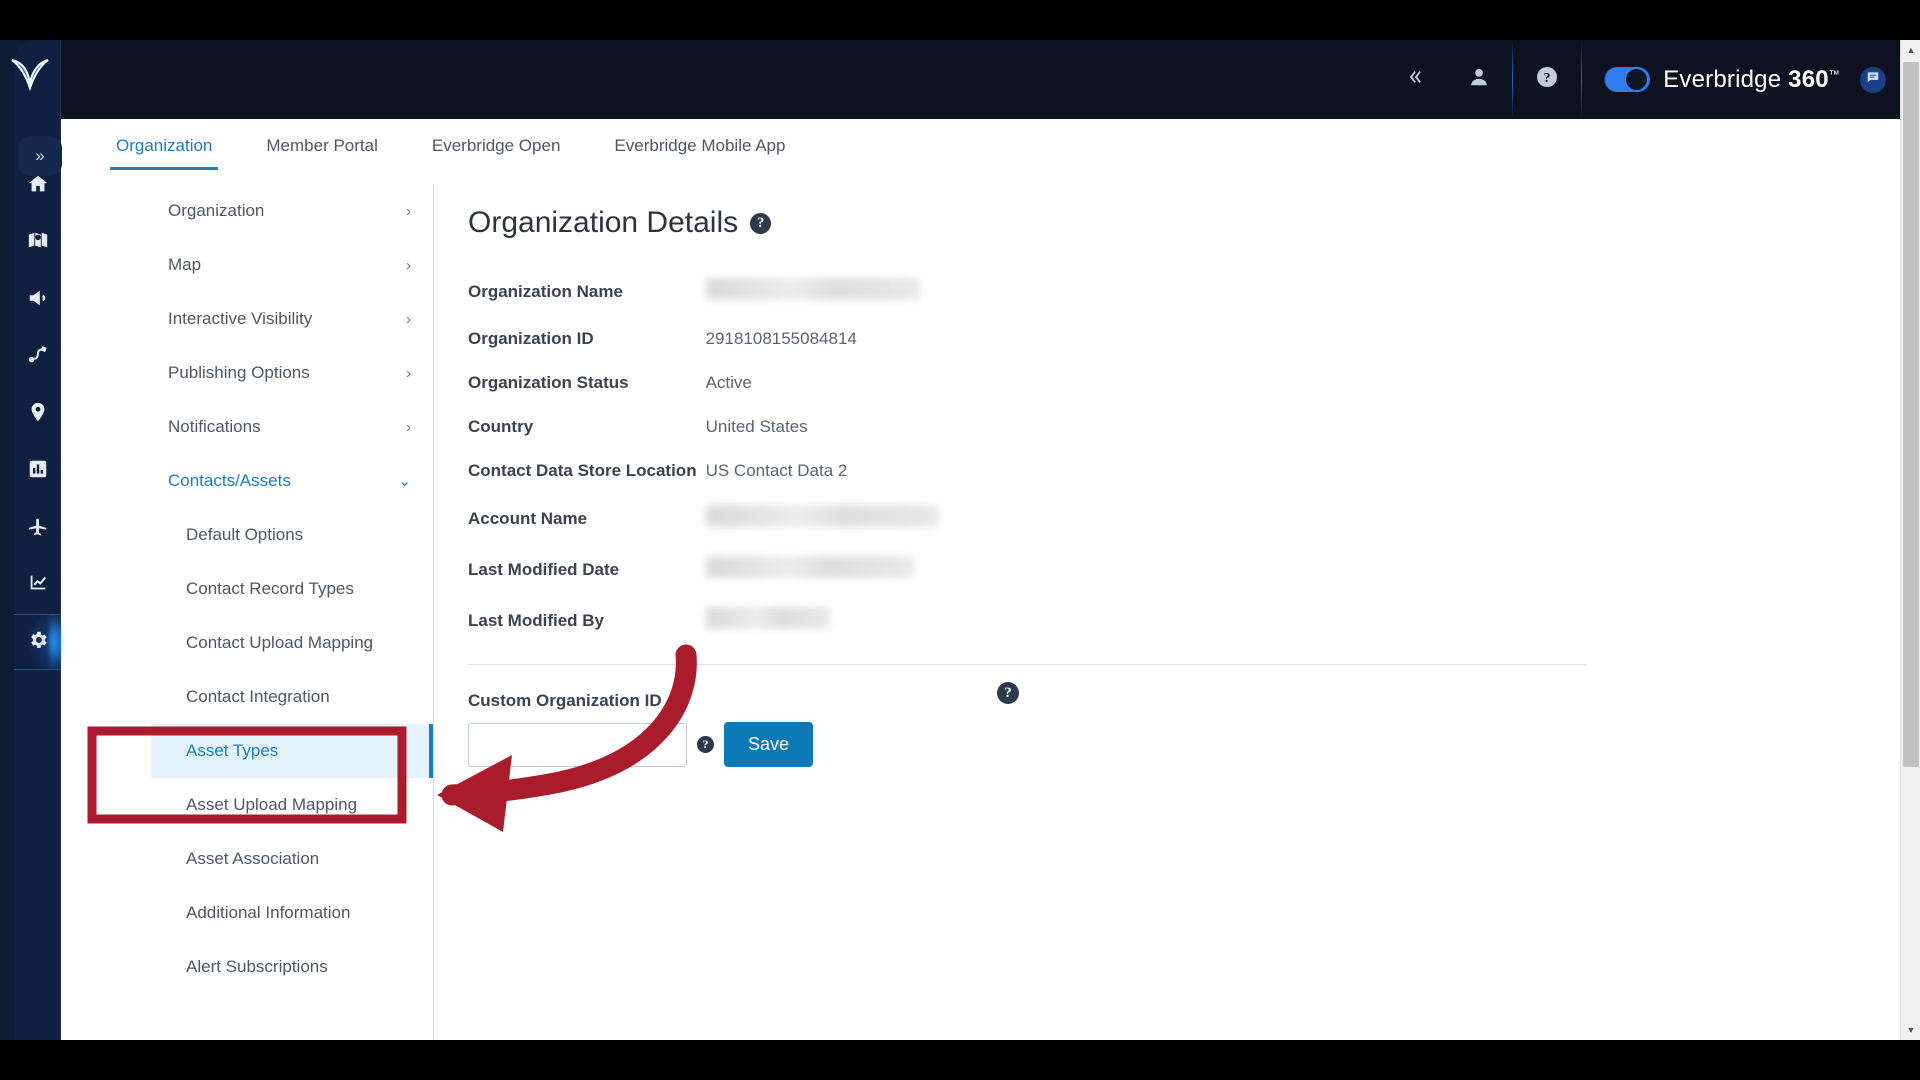 The width and height of the screenshot is (1920, 1080). I want to click on incident-flow-icon, so click(38, 357).